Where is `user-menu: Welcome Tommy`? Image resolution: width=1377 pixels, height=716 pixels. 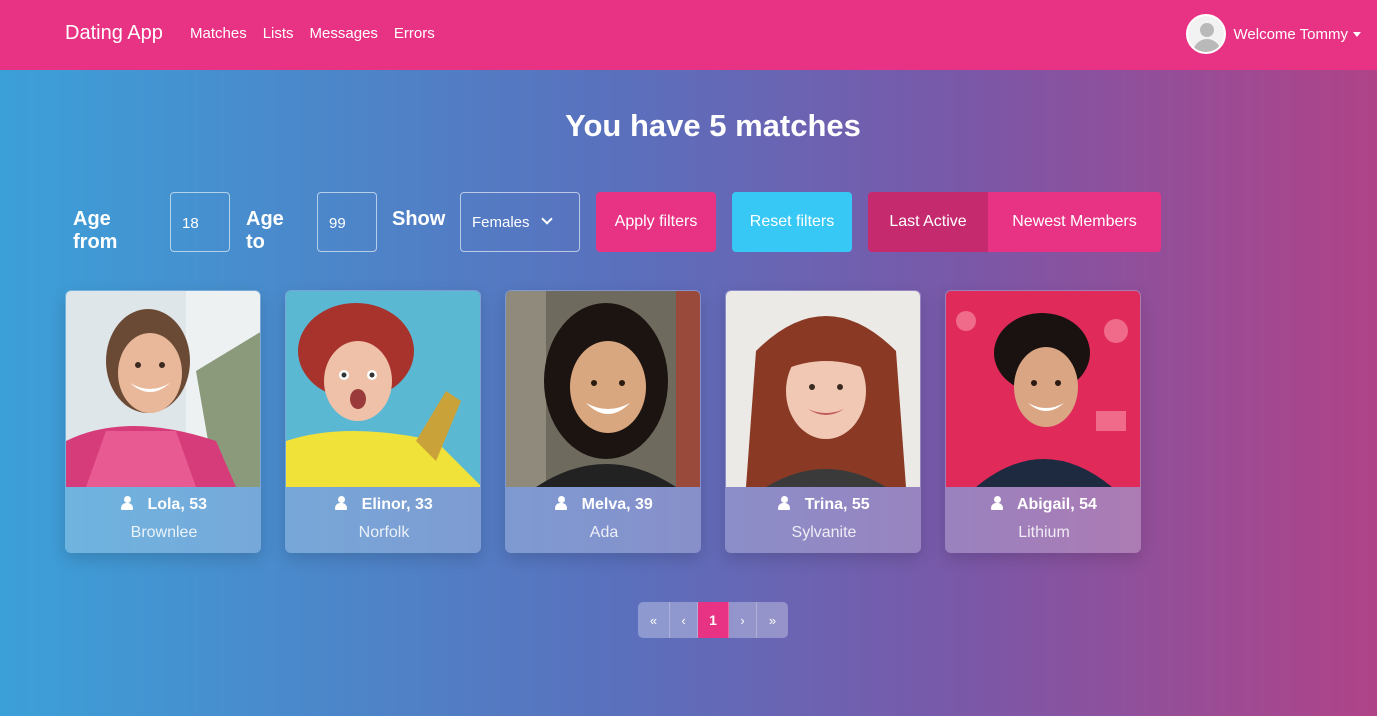
user-menu: Welcome Tommy is located at coordinates (1273, 34).